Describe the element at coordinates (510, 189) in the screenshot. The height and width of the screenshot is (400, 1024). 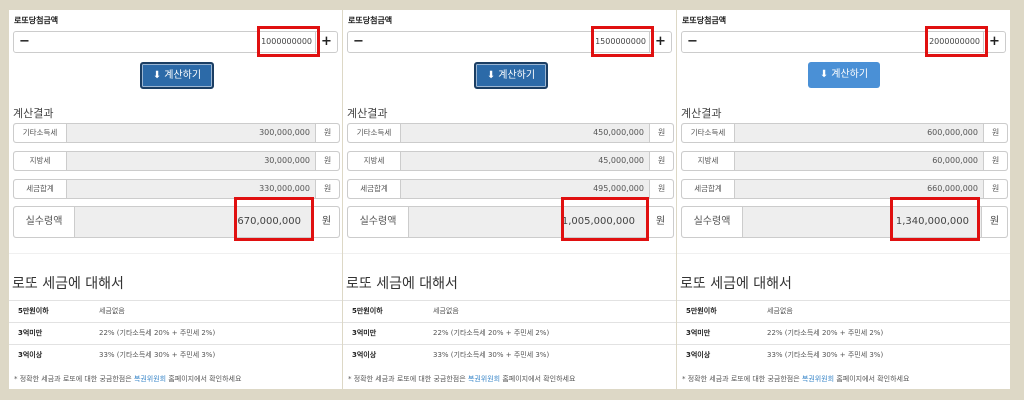
I see `result-row-total-tax: 세금합계 495,000,000 원` at that location.